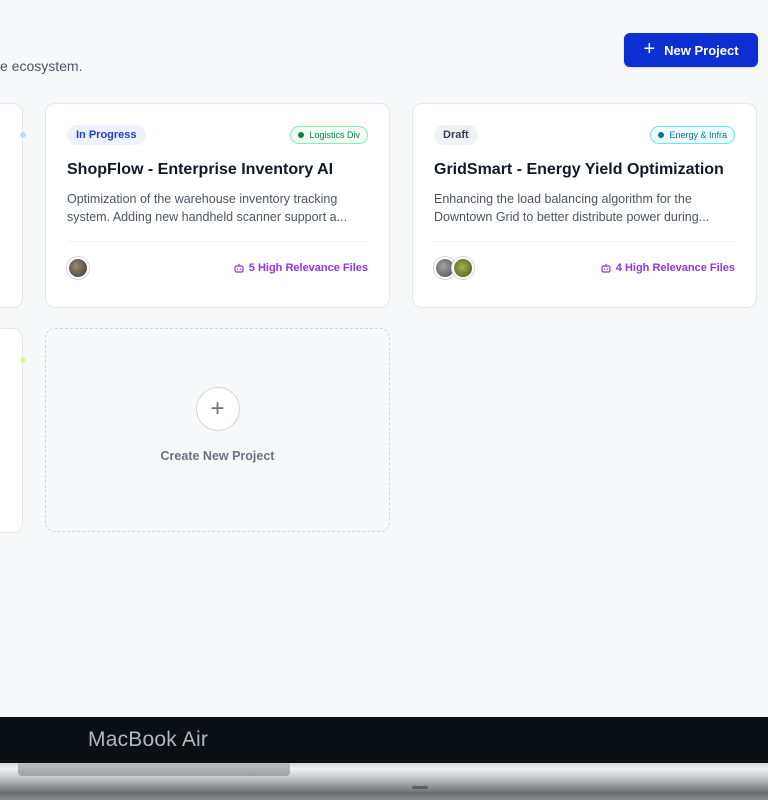 Image resolution: width=768 pixels, height=800 pixels. Describe the element at coordinates (200, 169) in the screenshot. I see `project-title: ShopFlow - Enterprise Inventory AI` at that location.